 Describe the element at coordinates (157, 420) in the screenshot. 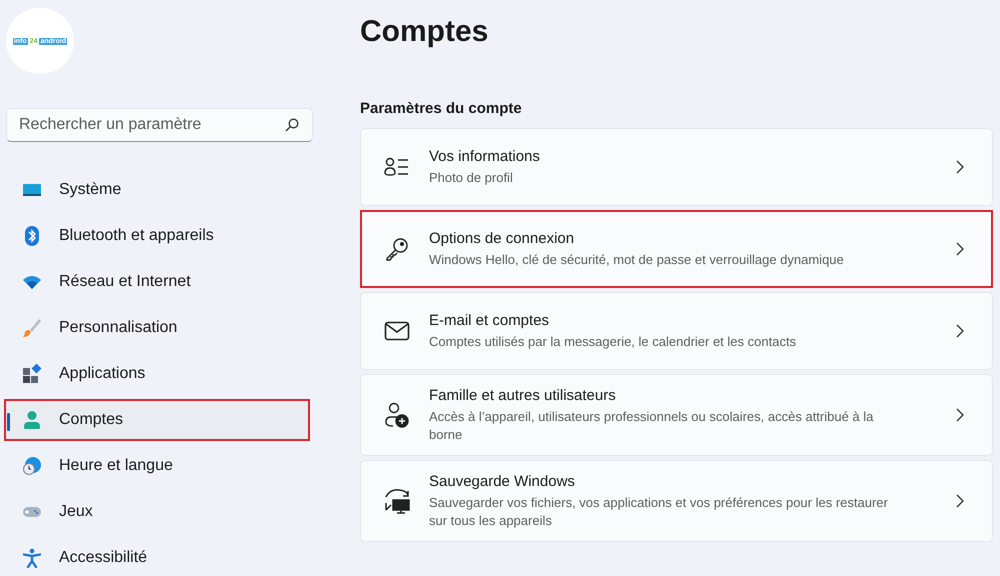

I see `sidebar-item: Comptes` at that location.